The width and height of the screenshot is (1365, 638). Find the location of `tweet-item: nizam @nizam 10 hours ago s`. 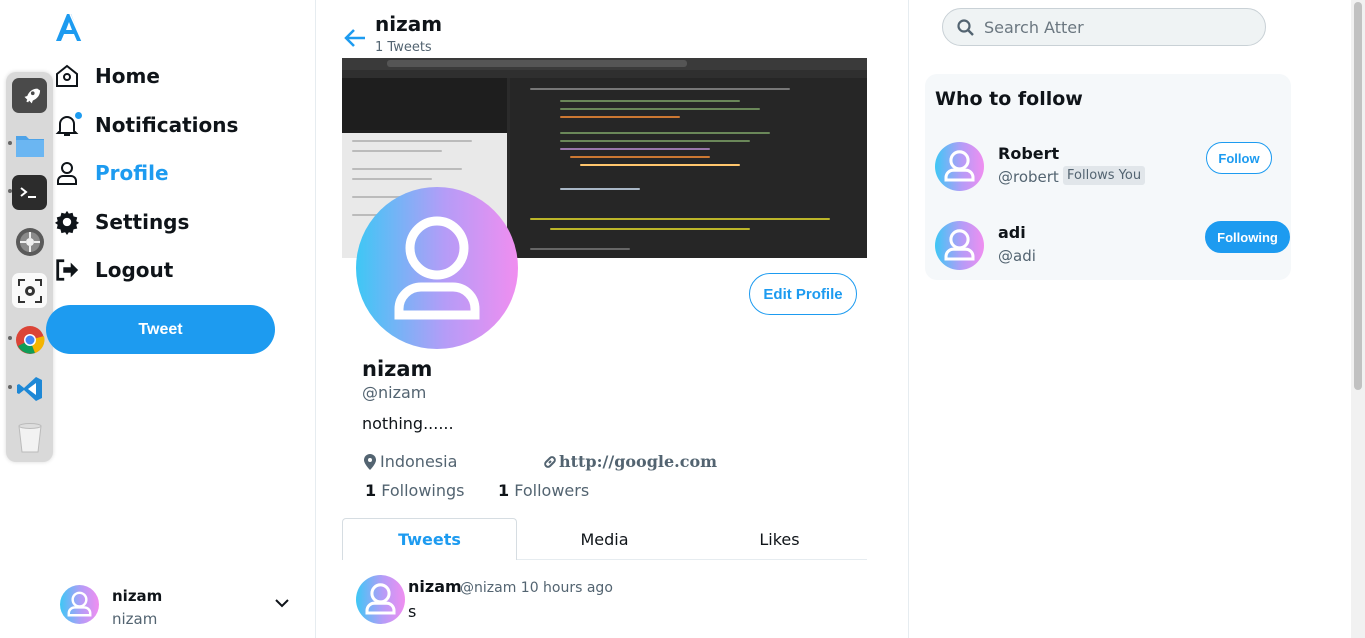

tweet-item: nizam @nizam 10 hours ago s is located at coordinates (611, 606).